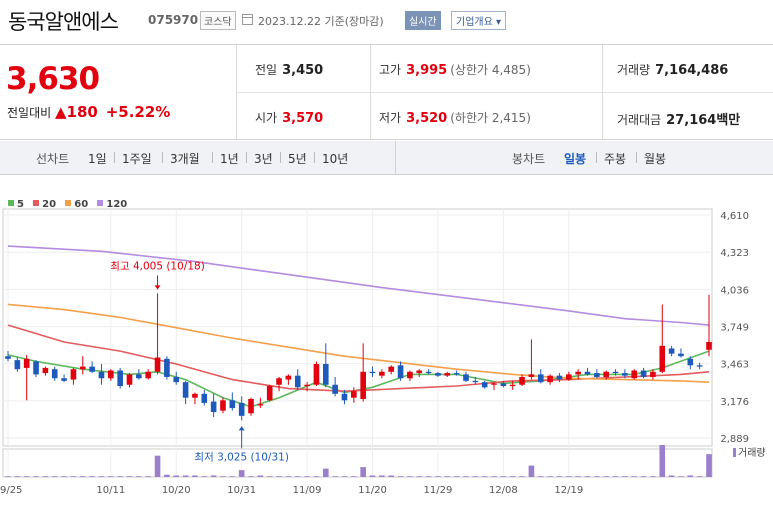 The image size is (773, 525). Describe the element at coordinates (173, 20) in the screenshot. I see `stock-code: 075970` at that location.